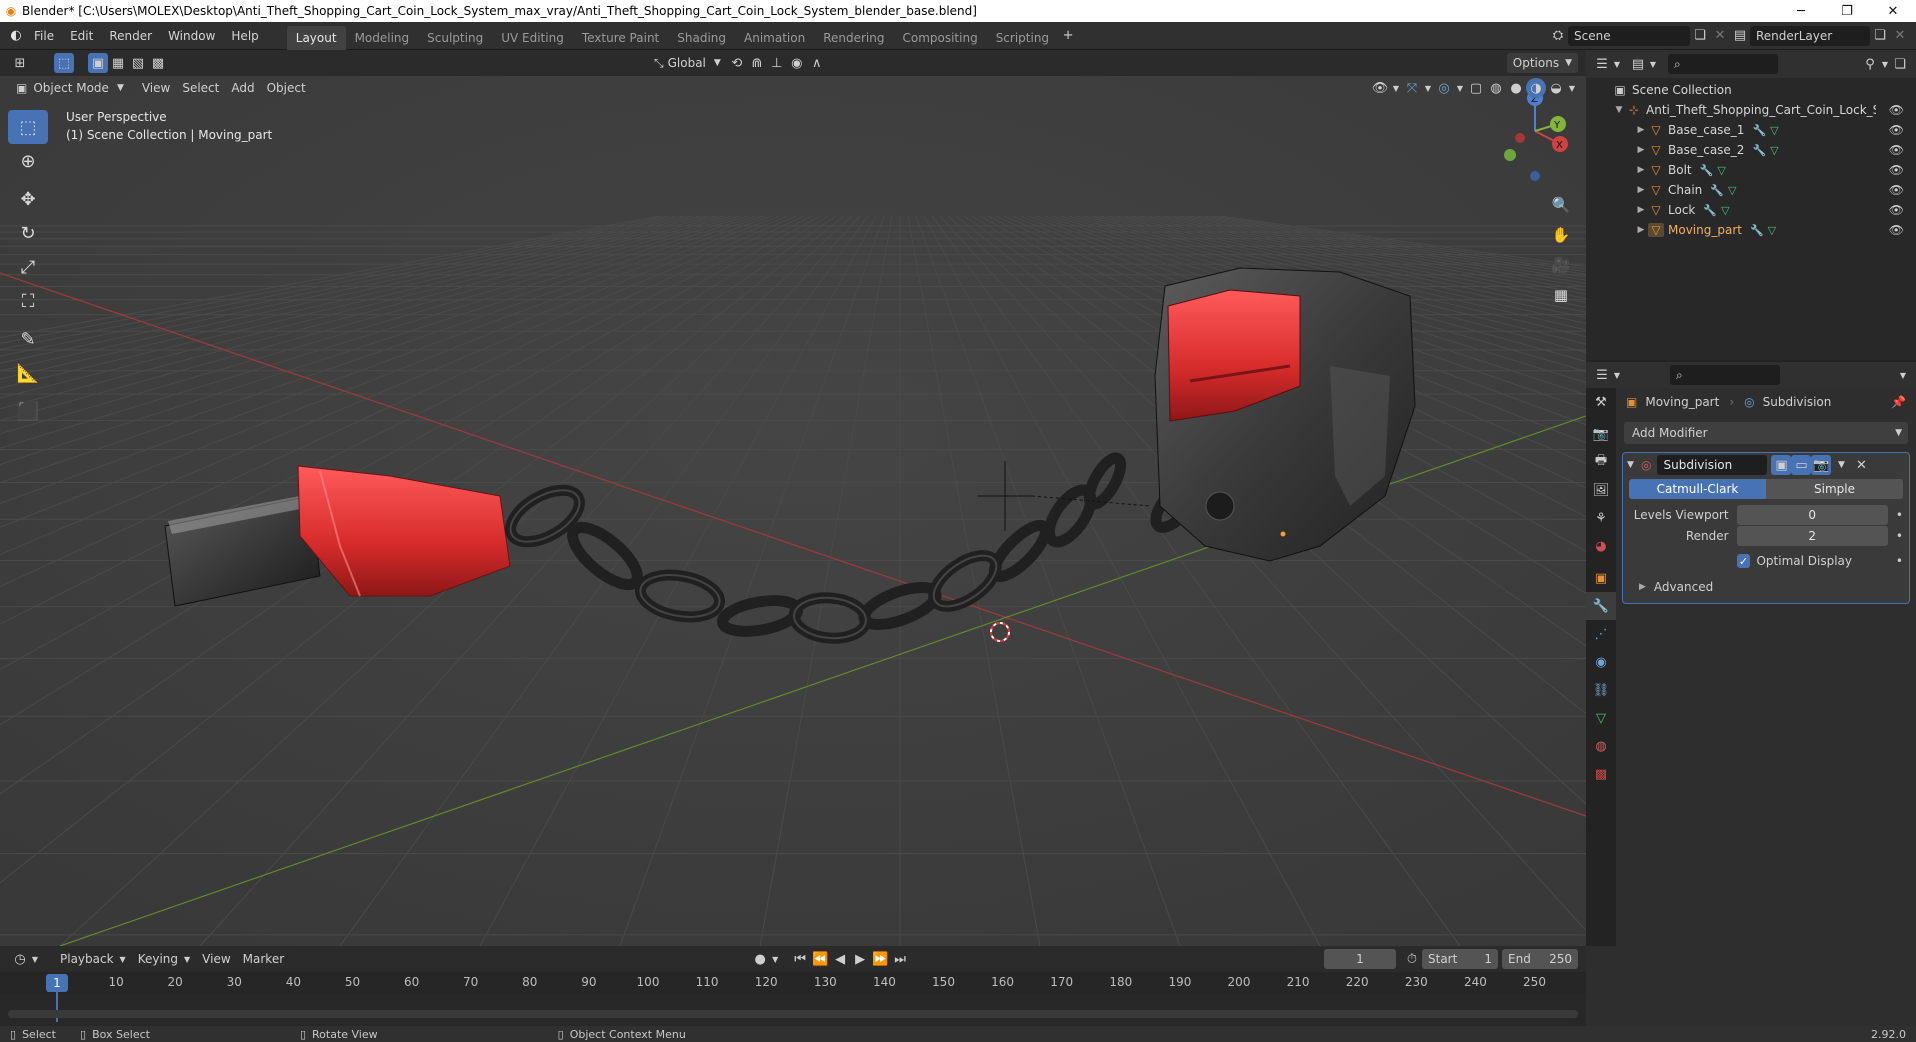  Describe the element at coordinates (156, 88) in the screenshot. I see `viewport-menu-view: View` at that location.